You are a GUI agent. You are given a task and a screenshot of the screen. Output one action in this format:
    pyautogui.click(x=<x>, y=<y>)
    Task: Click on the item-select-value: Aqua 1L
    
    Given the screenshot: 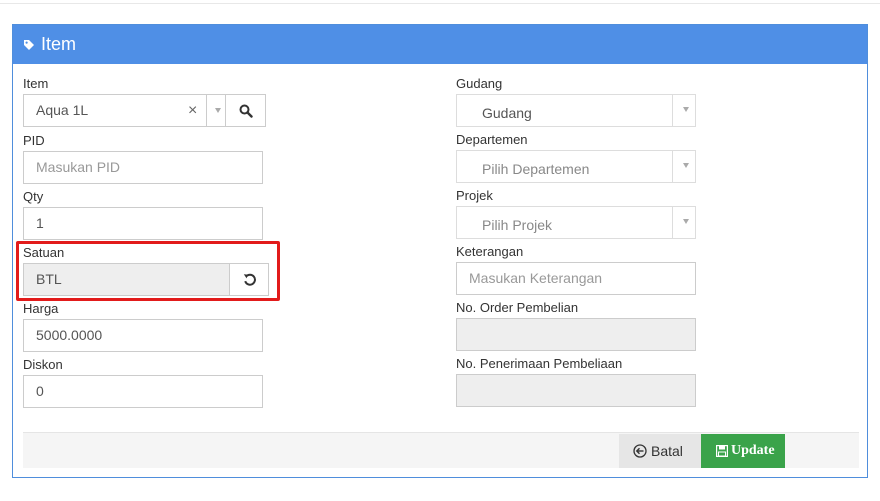 What is the action you would take?
    pyautogui.click(x=62, y=110)
    